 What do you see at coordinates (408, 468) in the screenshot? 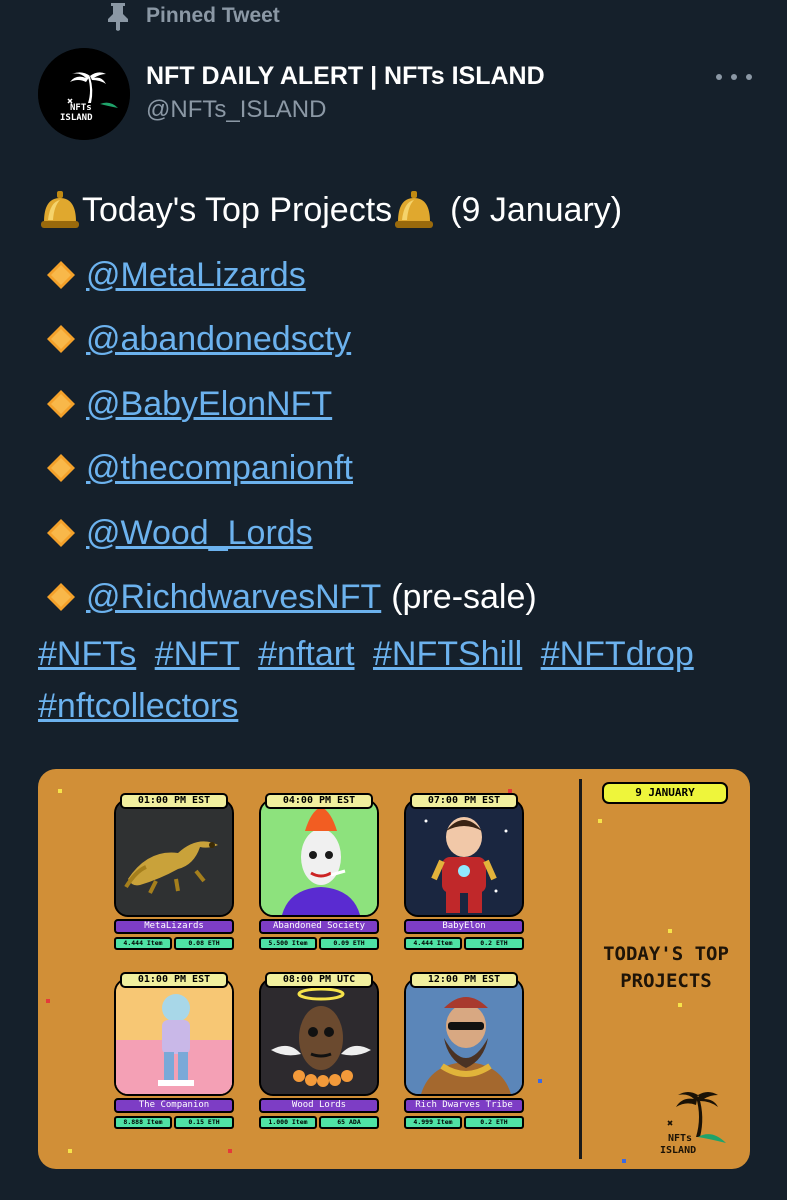
I see `mention-line: @thecompanionft` at bounding box center [408, 468].